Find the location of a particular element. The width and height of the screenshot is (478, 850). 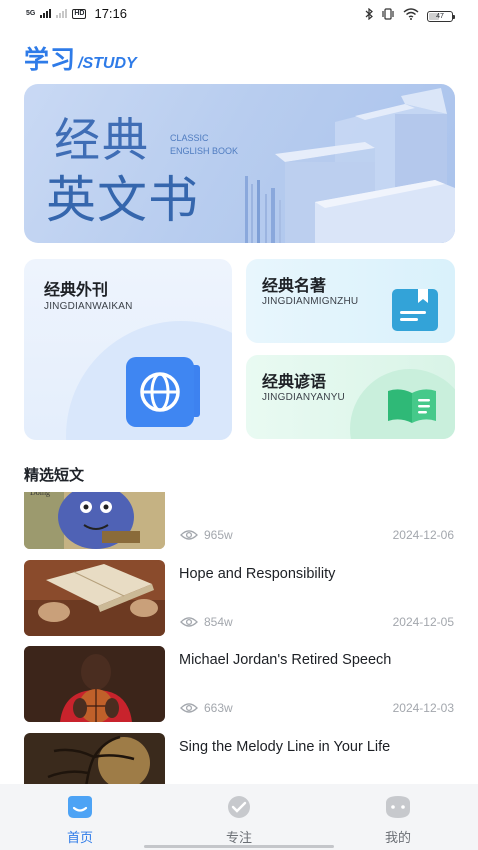

tab-focus: 专注 is located at coordinates (239, 820).